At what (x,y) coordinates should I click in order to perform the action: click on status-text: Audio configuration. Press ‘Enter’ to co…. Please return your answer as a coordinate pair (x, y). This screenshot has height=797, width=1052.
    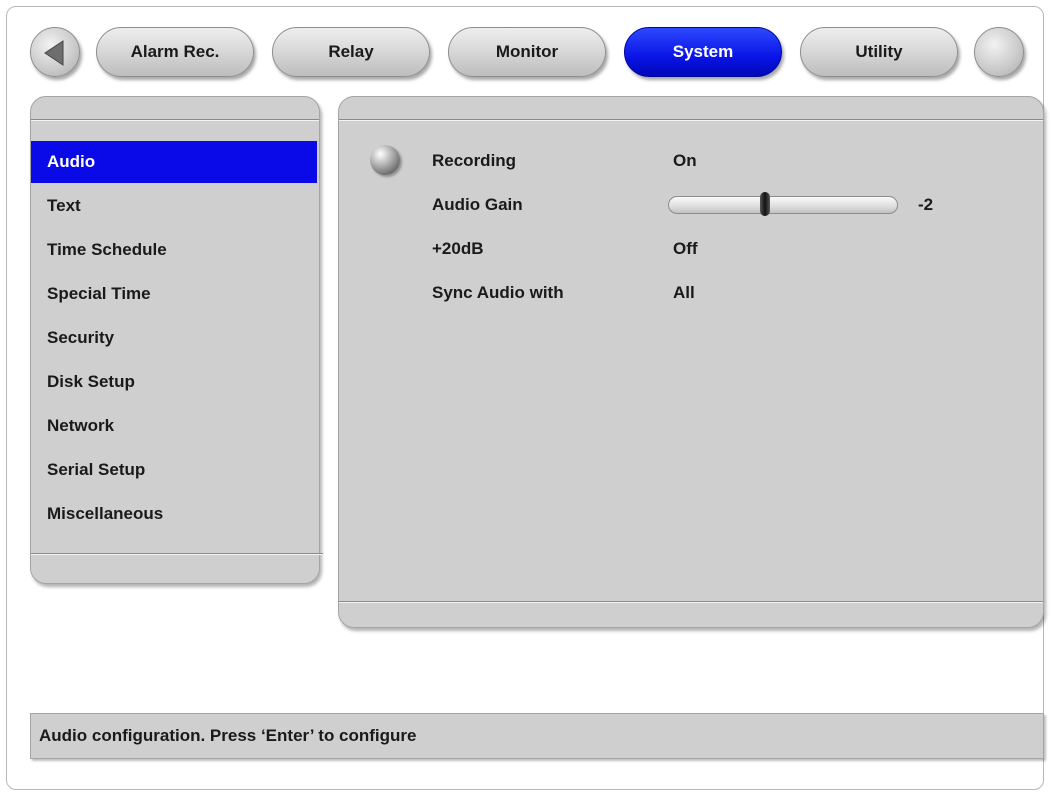
    Looking at the image, I should click on (228, 735).